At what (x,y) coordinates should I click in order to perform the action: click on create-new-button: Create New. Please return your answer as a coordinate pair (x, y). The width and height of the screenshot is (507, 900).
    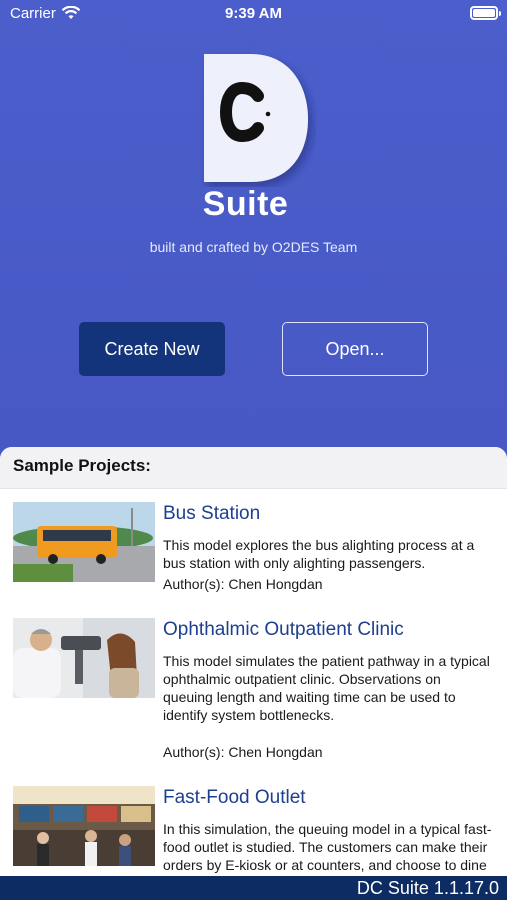
    Looking at the image, I should click on (152, 349).